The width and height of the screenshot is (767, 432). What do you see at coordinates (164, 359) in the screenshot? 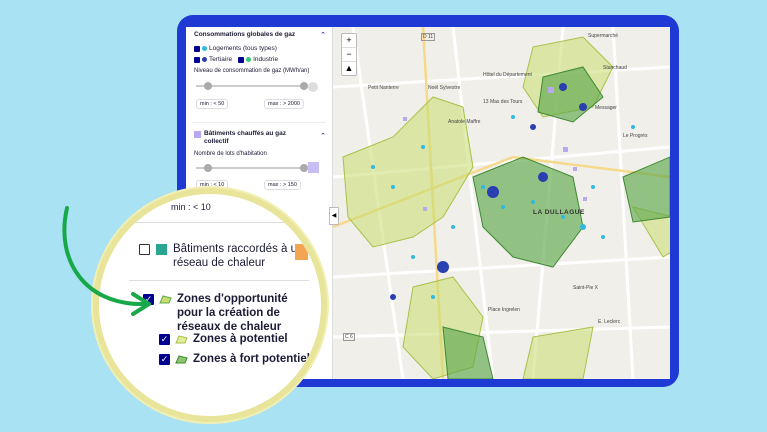
I see `checkbox-zones-fort-potentiel: ✓` at bounding box center [164, 359].